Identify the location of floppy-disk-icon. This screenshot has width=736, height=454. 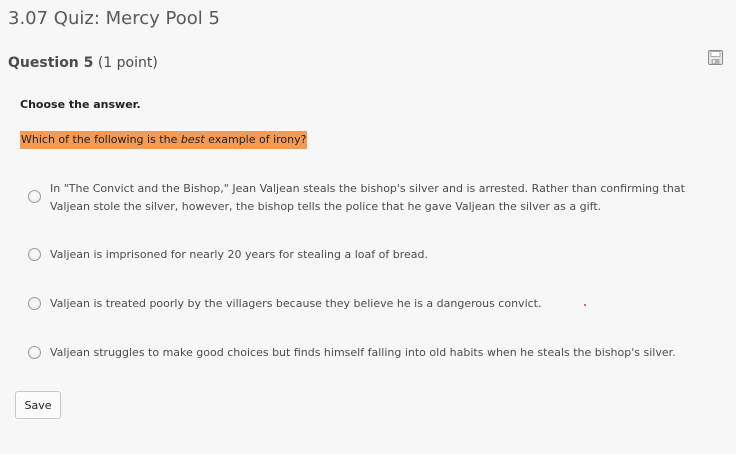
(715, 57).